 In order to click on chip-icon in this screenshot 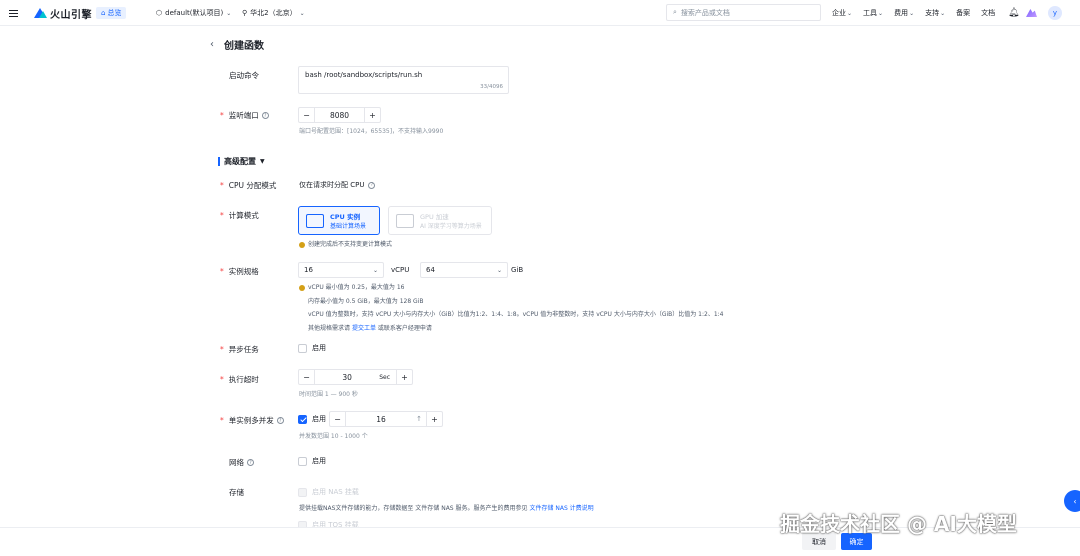, I will do `click(405, 220)`.